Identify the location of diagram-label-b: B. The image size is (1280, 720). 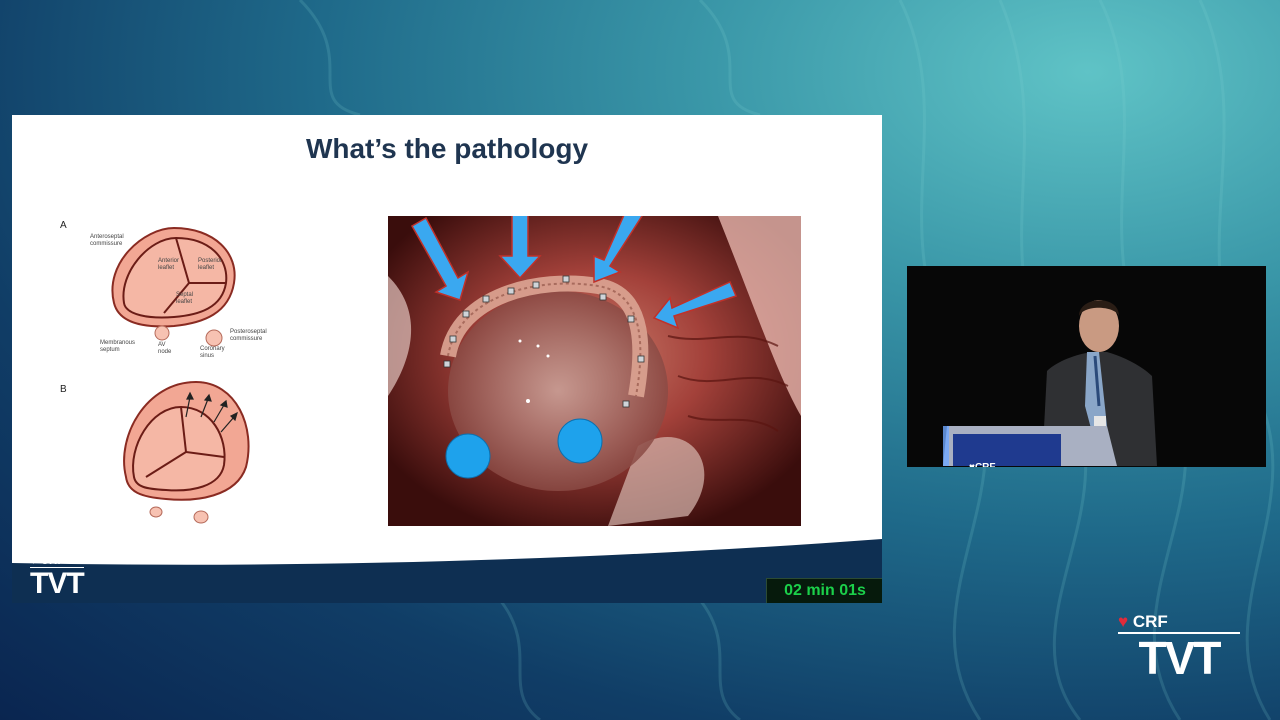
(63, 389).